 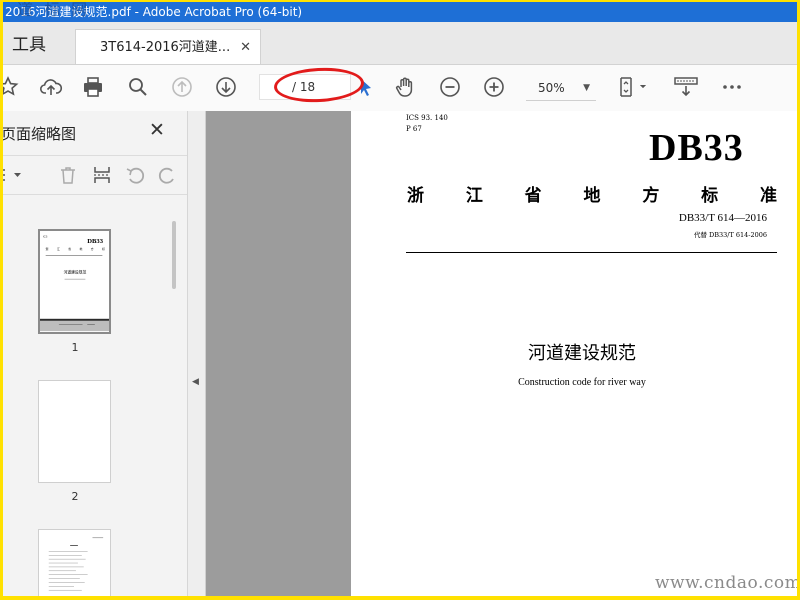 I want to click on document-title: 河道建设规范, so click(x=582, y=353).